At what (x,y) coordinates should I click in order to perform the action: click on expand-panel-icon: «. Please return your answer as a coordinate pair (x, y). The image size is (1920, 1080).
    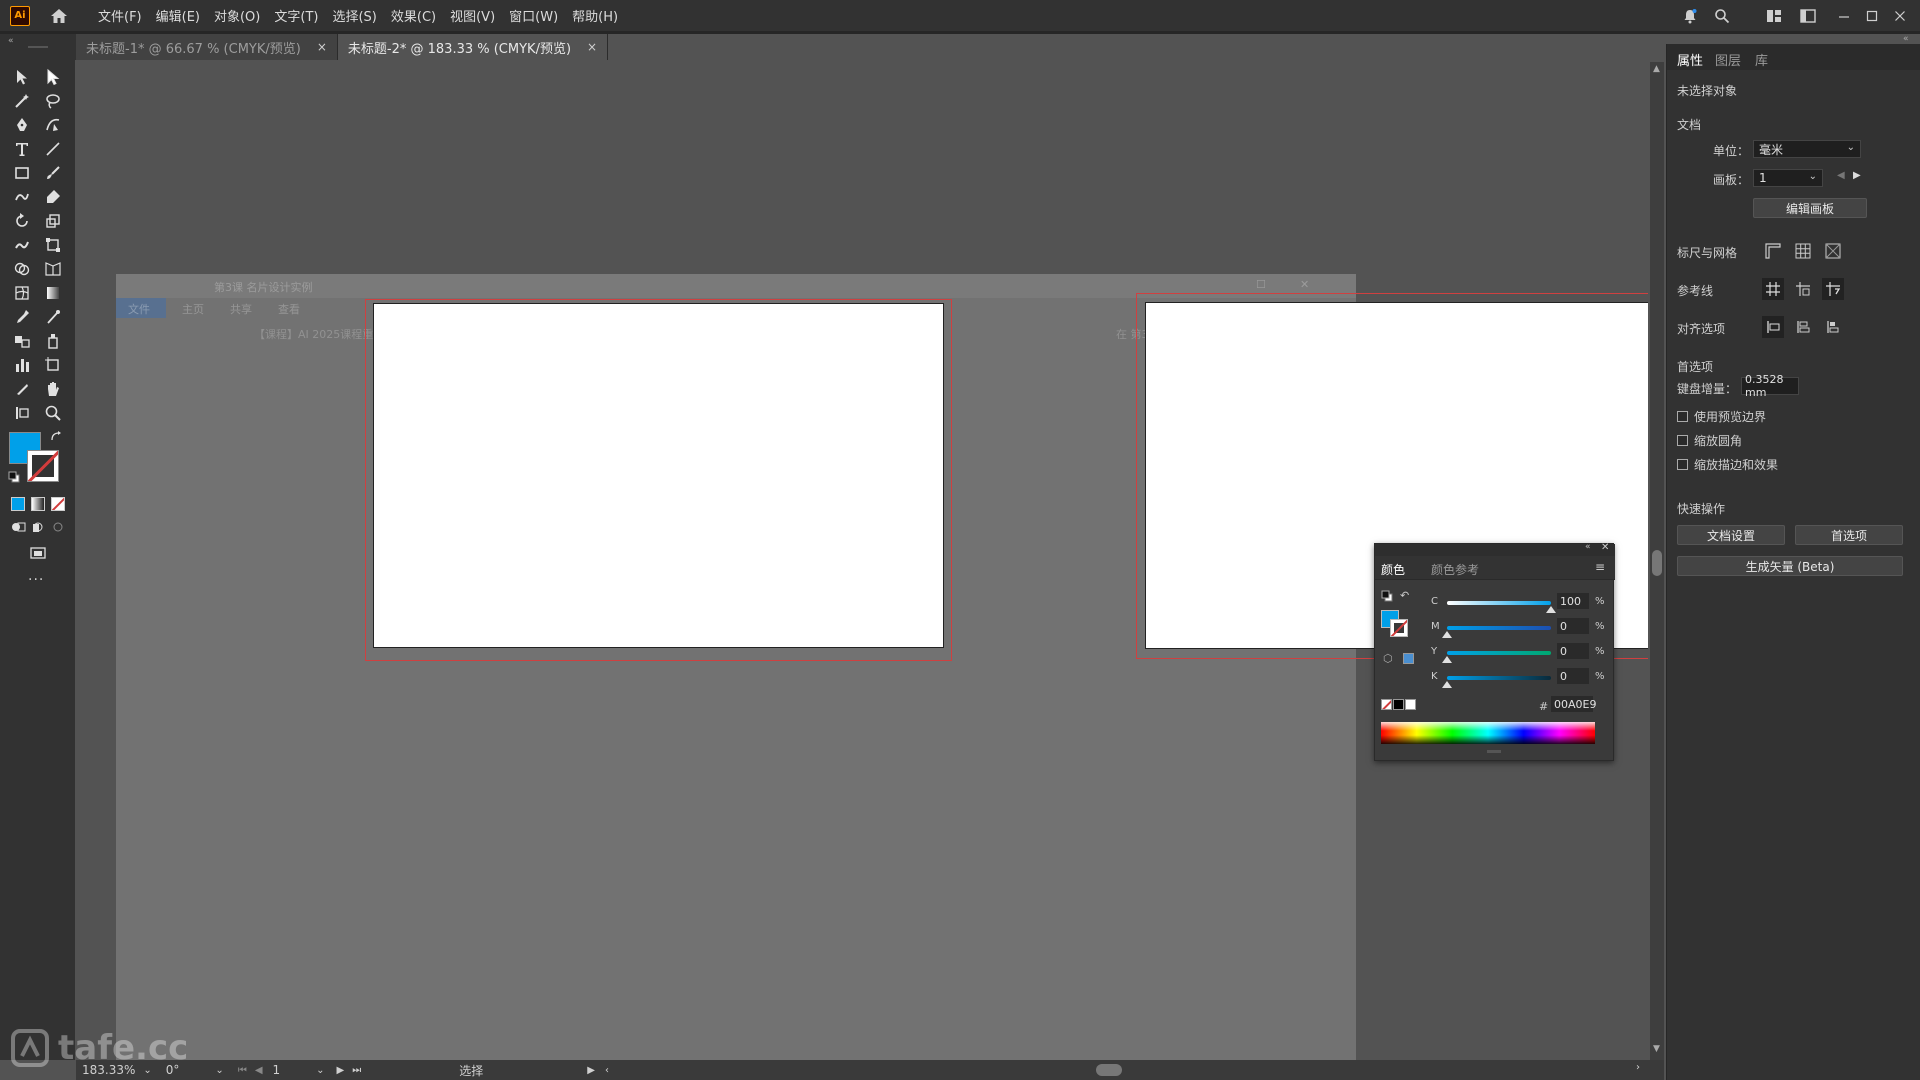
    Looking at the image, I should click on (1906, 39).